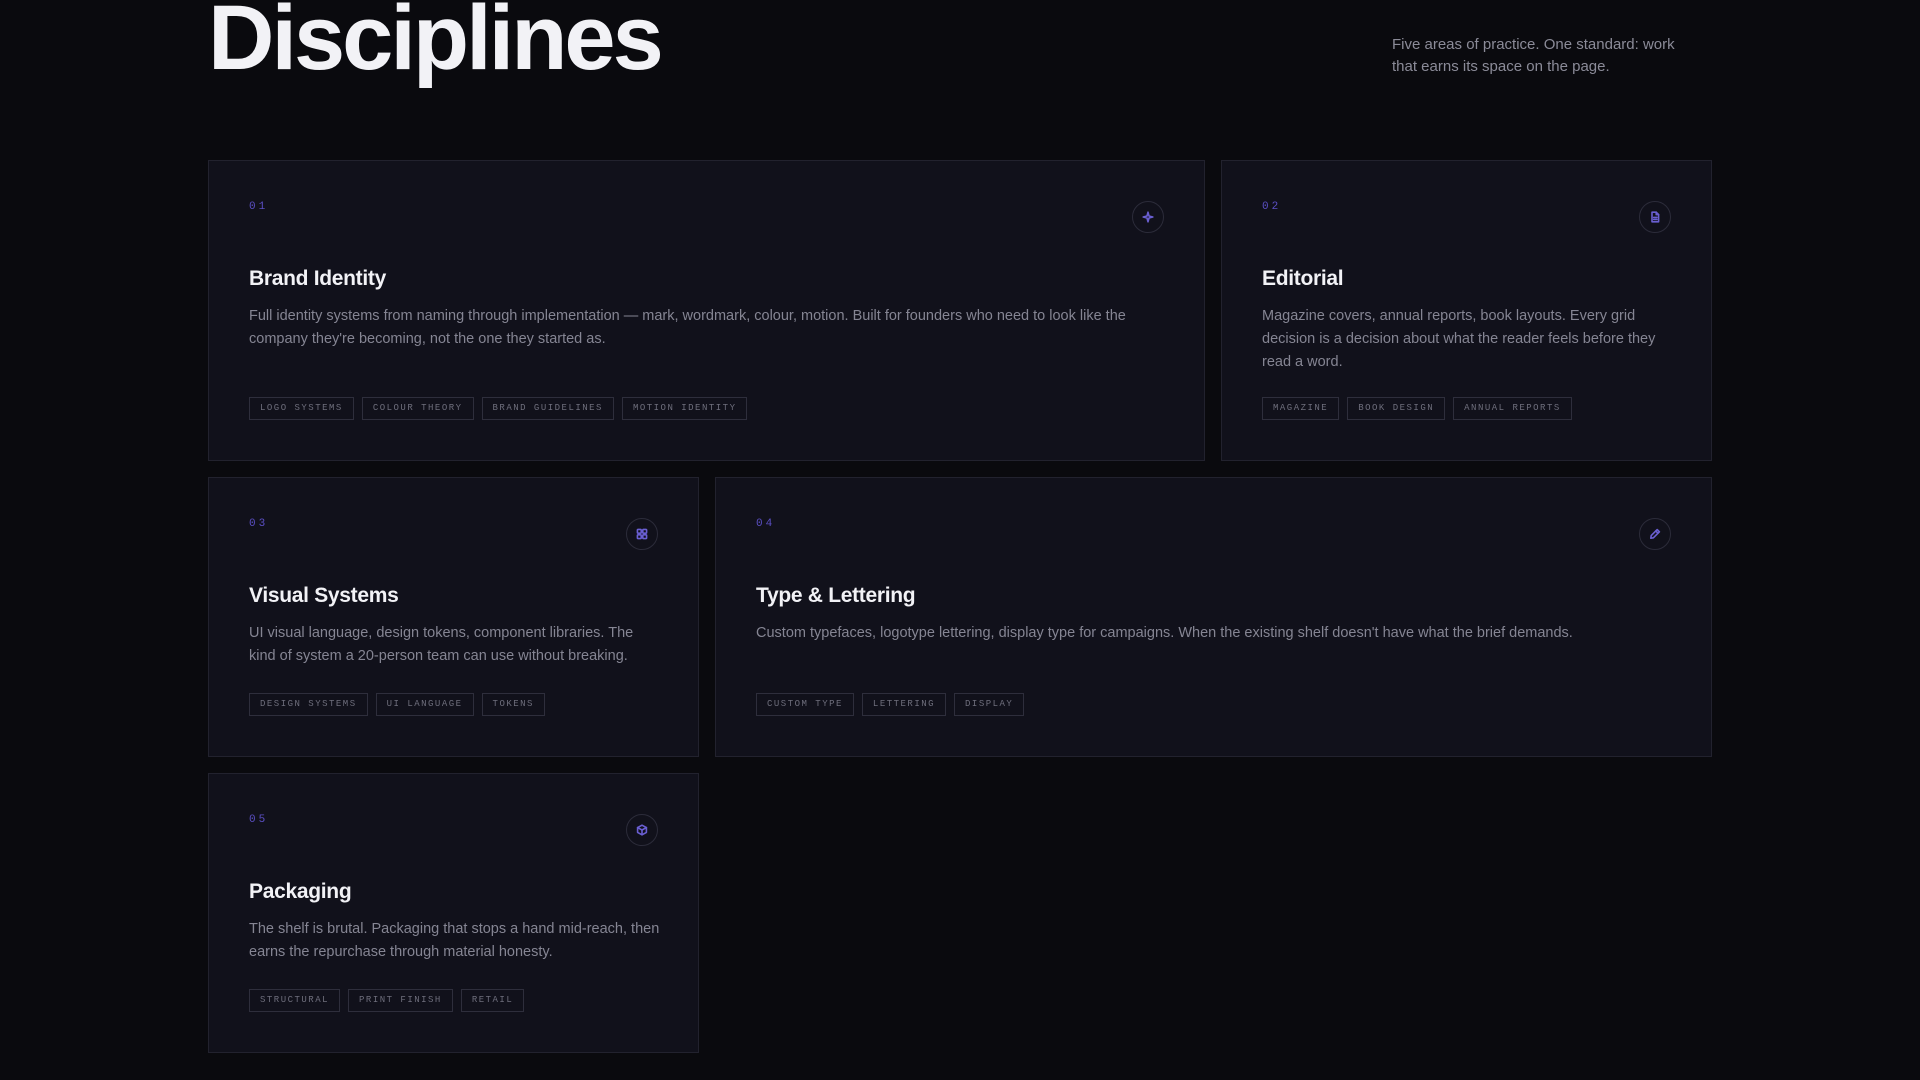  What do you see at coordinates (1396, 408) in the screenshot?
I see `tag: BOOK DESIGN` at bounding box center [1396, 408].